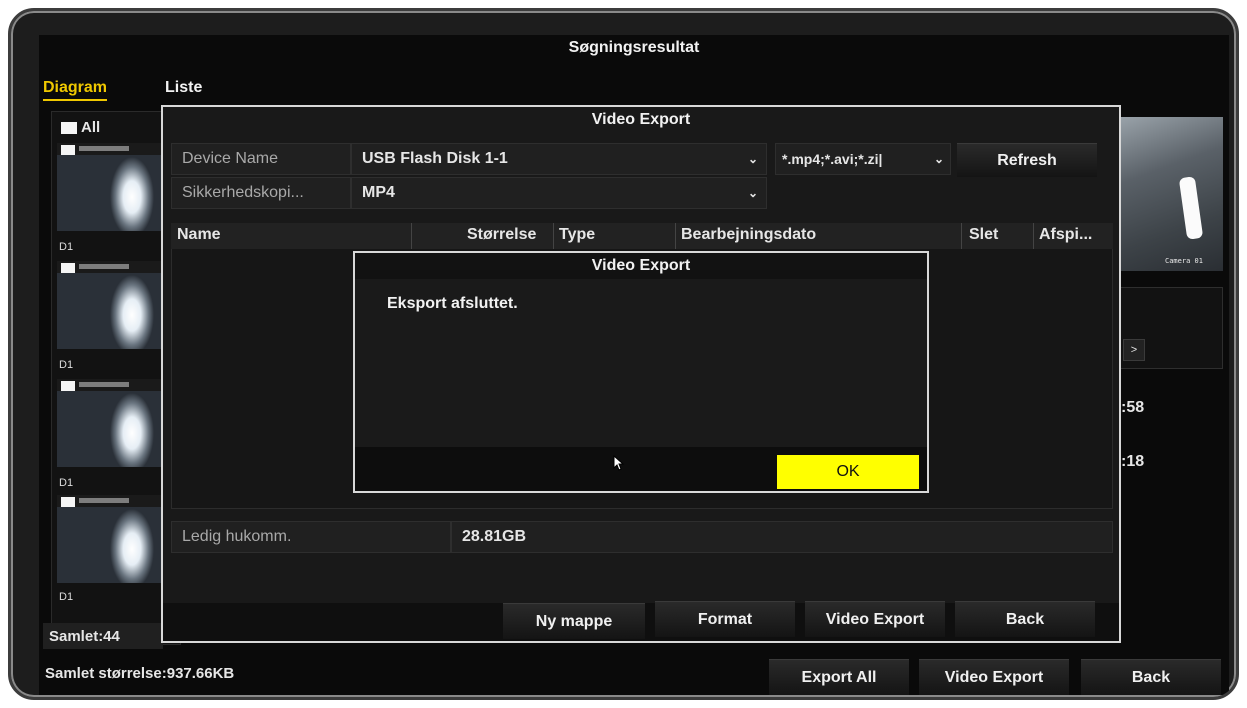  What do you see at coordinates (875, 619) in the screenshot?
I see `dialog-video-export-button: Video Export` at bounding box center [875, 619].